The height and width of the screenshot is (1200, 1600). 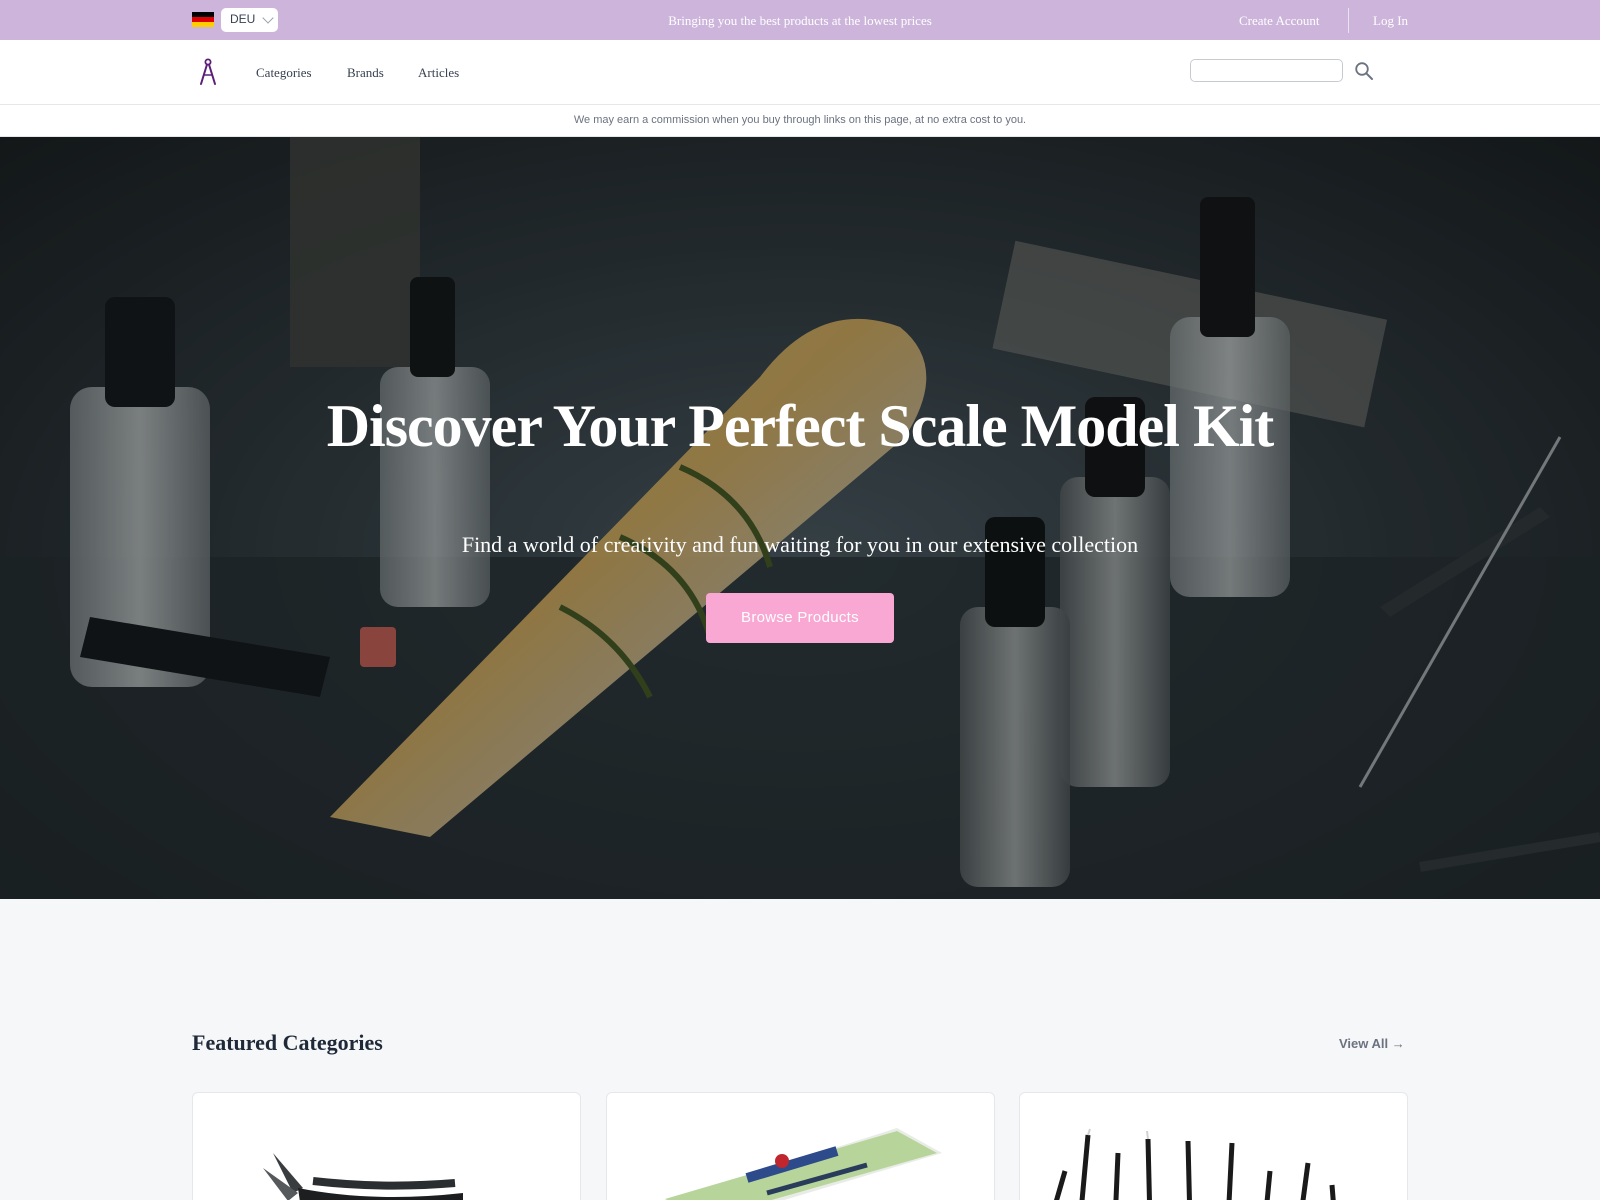 What do you see at coordinates (1348, 20) in the screenshot?
I see `top-divider` at bounding box center [1348, 20].